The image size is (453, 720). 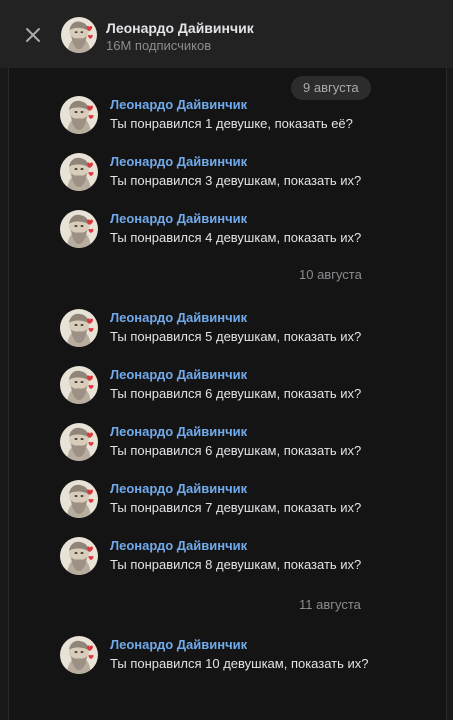 What do you see at coordinates (231, 123) in the screenshot?
I see `message-text: Ты понравился 1 девушке, показать её?` at bounding box center [231, 123].